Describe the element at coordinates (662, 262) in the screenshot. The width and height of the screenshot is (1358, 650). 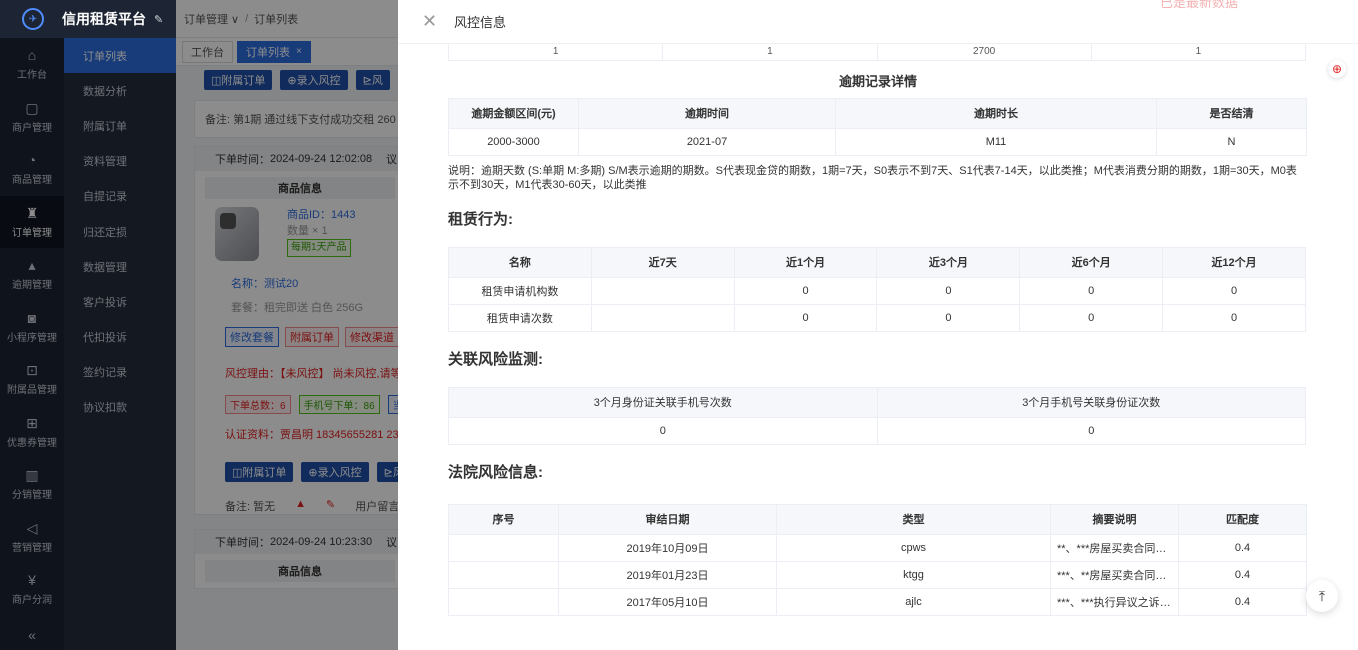
I see `column-header: 近7天` at that location.